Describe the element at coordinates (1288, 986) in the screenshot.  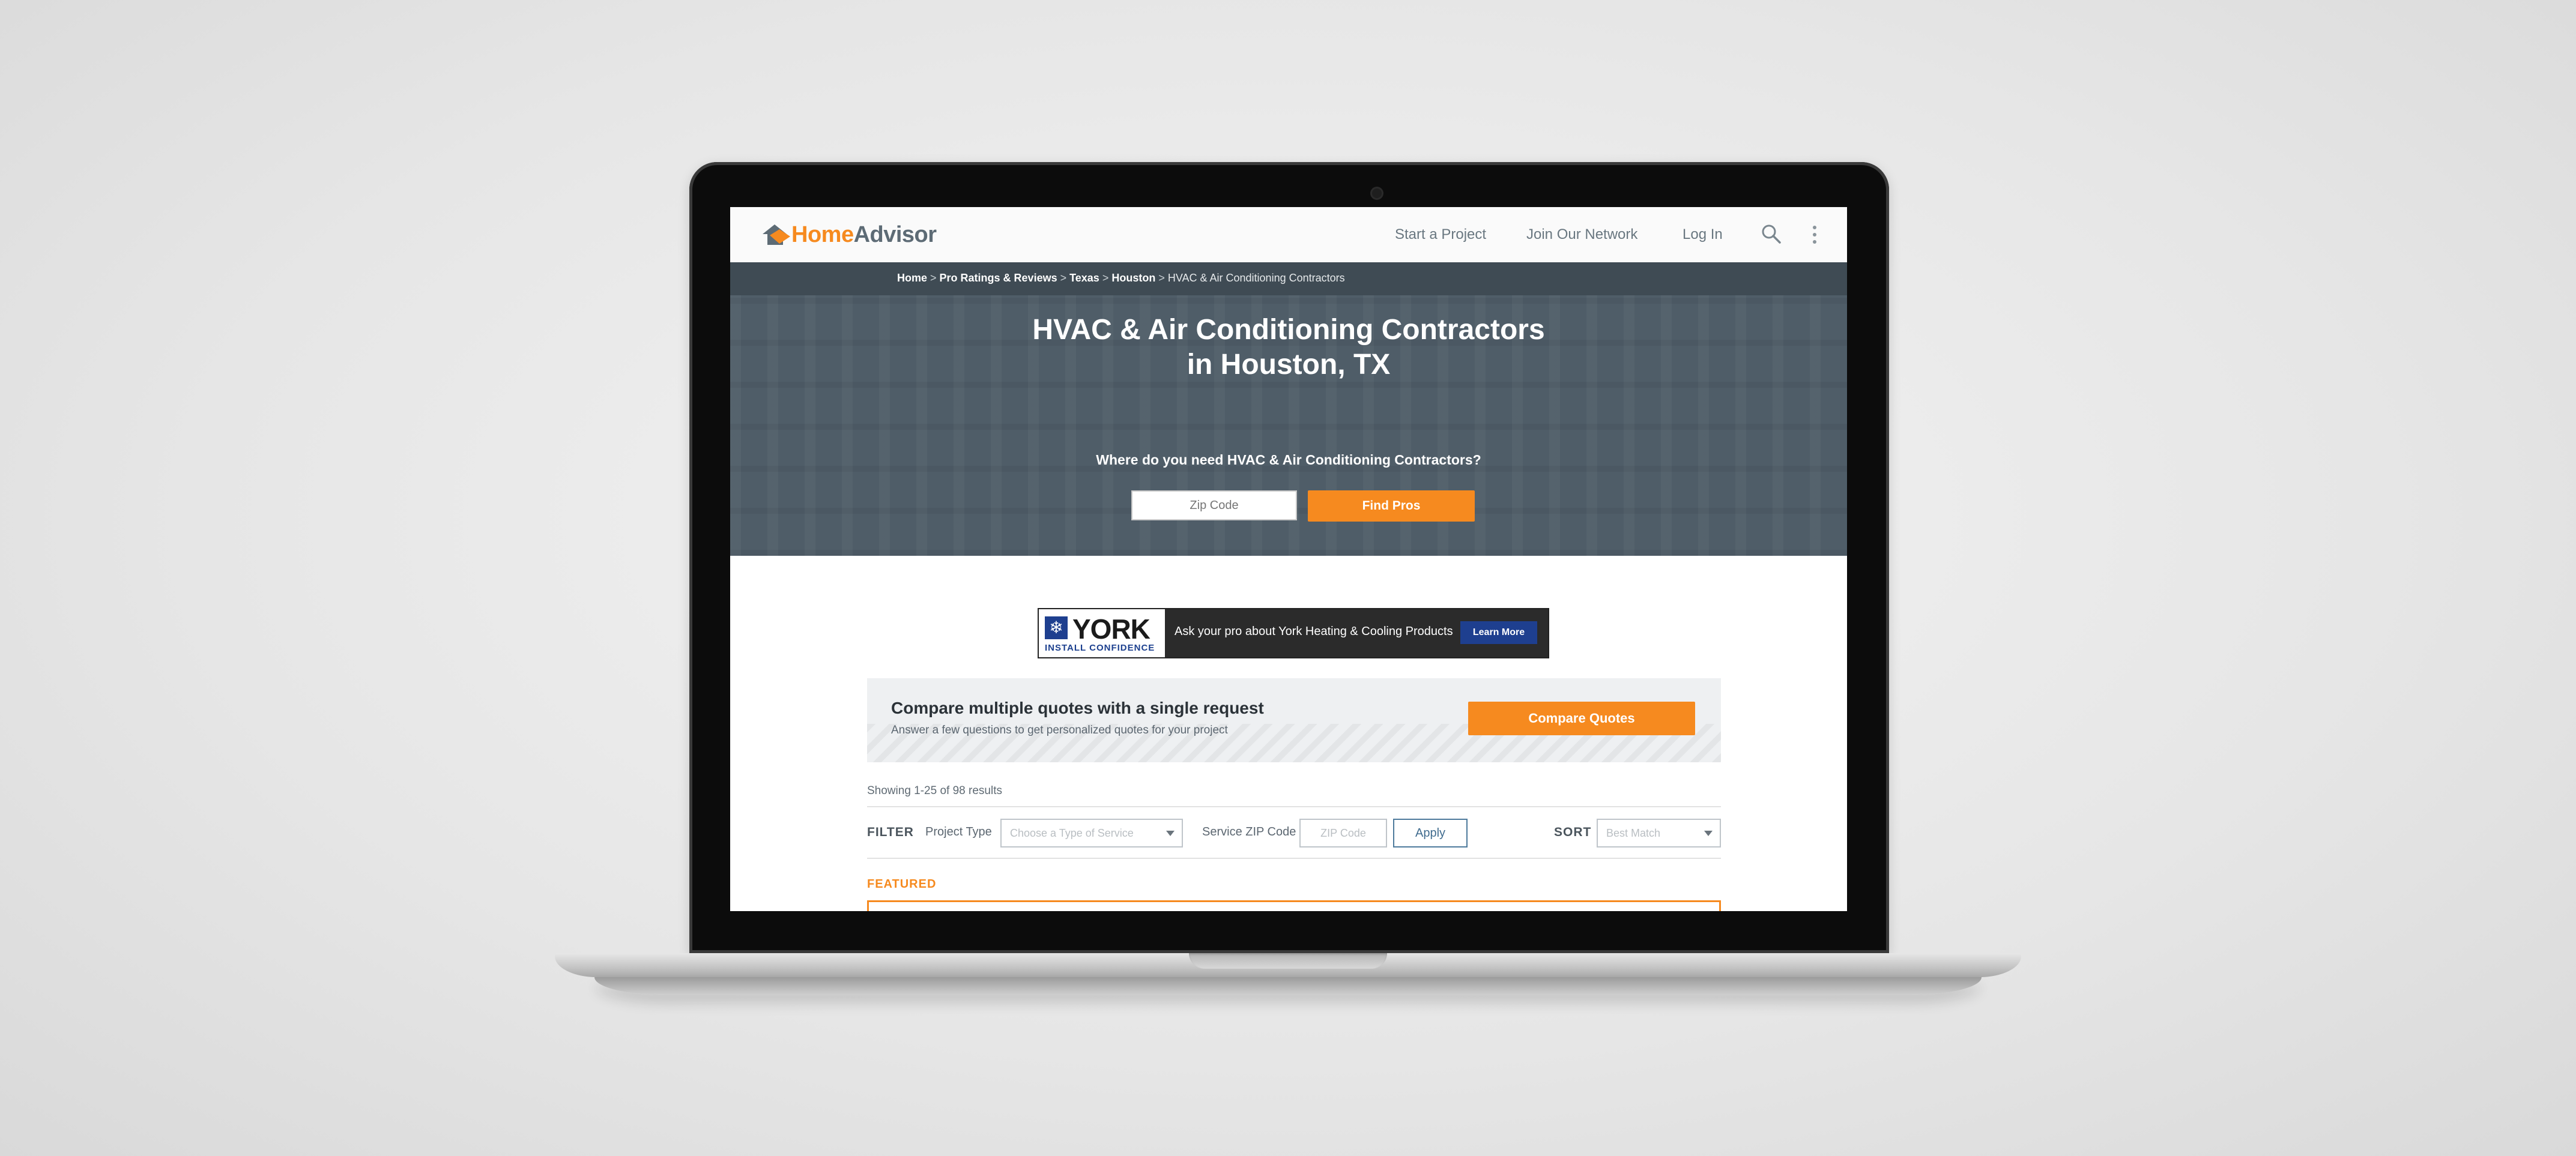
I see `laptop-base-lip` at that location.